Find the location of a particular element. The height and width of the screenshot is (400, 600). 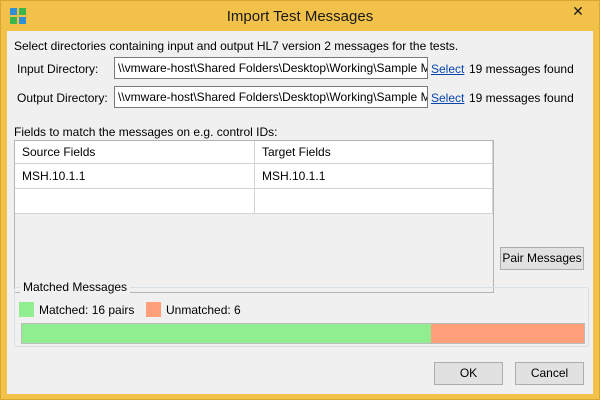

unmatched-color-swatch is located at coordinates (153, 309).